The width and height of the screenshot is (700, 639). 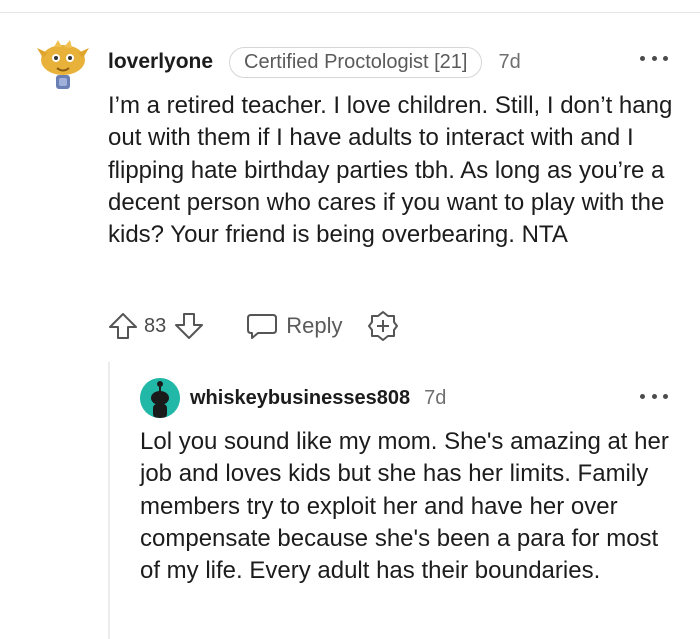 I want to click on upvote-arrow-icon, so click(x=123, y=326).